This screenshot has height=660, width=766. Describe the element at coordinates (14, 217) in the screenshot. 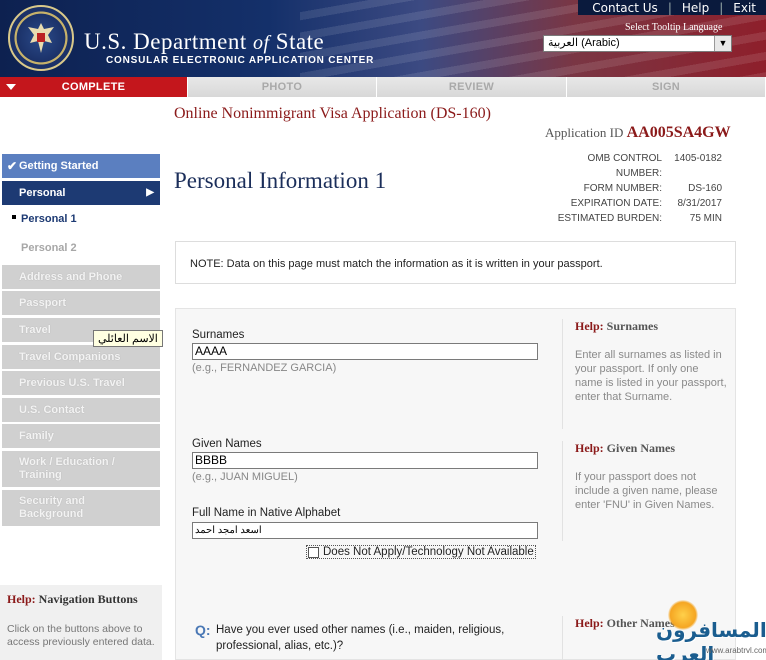

I see `bullet-icon` at that location.